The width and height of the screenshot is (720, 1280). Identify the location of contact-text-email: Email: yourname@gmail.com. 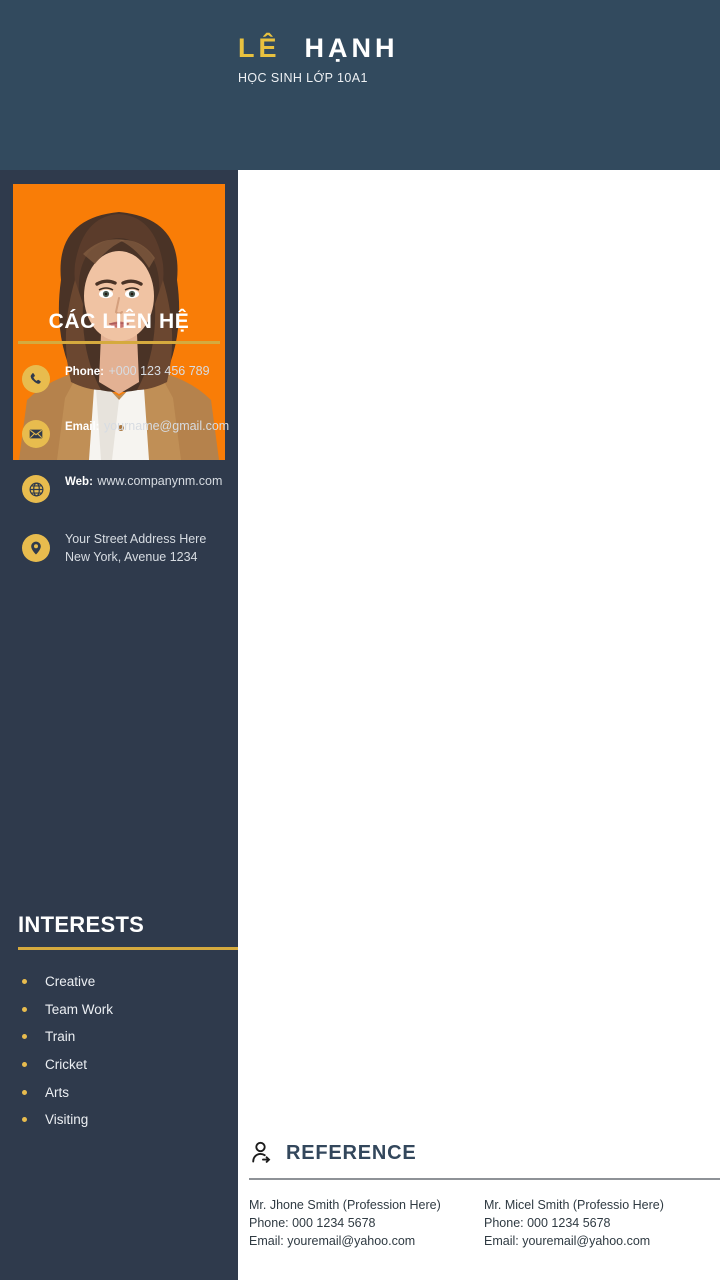
(147, 426).